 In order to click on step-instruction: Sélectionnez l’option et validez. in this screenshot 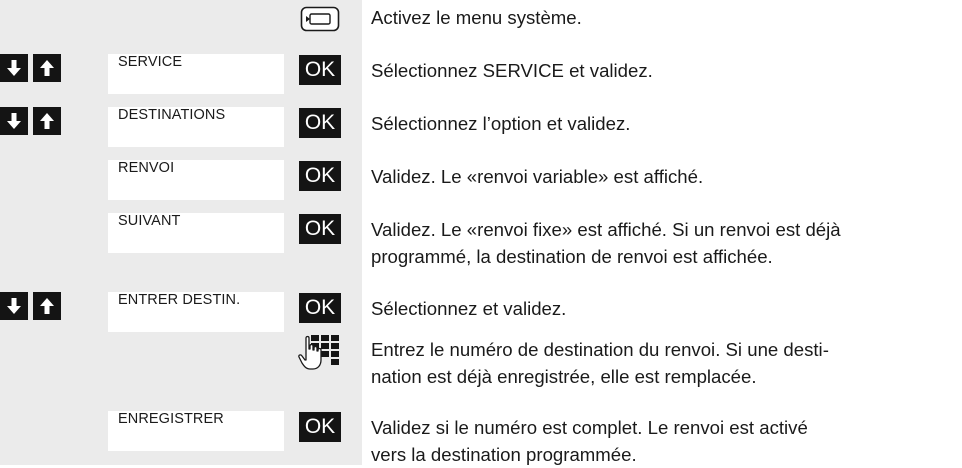, I will do `click(501, 123)`.